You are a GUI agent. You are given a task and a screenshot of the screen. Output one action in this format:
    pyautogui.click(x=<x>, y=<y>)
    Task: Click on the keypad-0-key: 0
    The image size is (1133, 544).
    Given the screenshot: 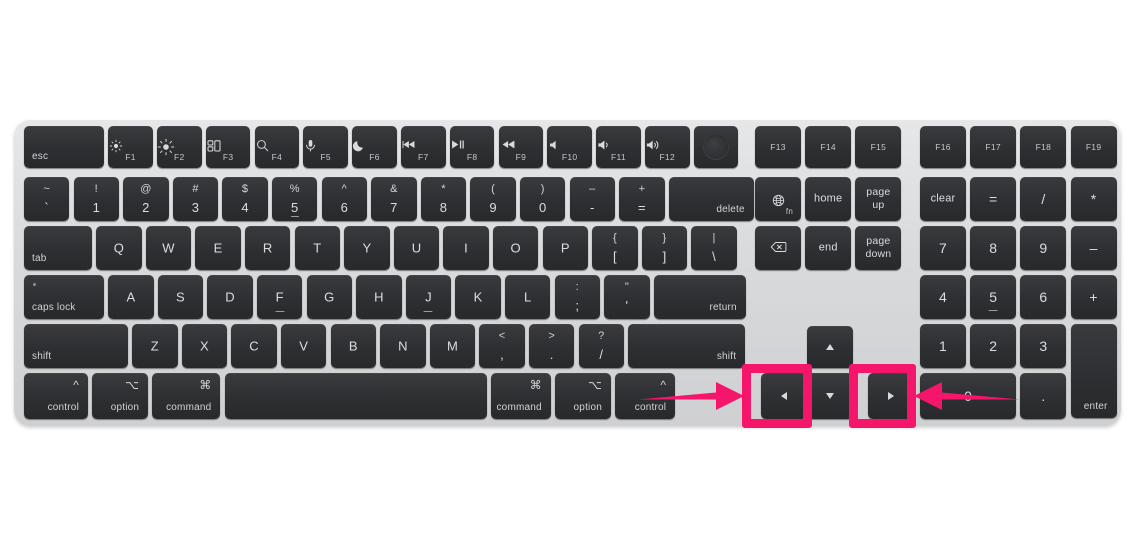 What is the action you would take?
    pyautogui.click(x=968, y=396)
    